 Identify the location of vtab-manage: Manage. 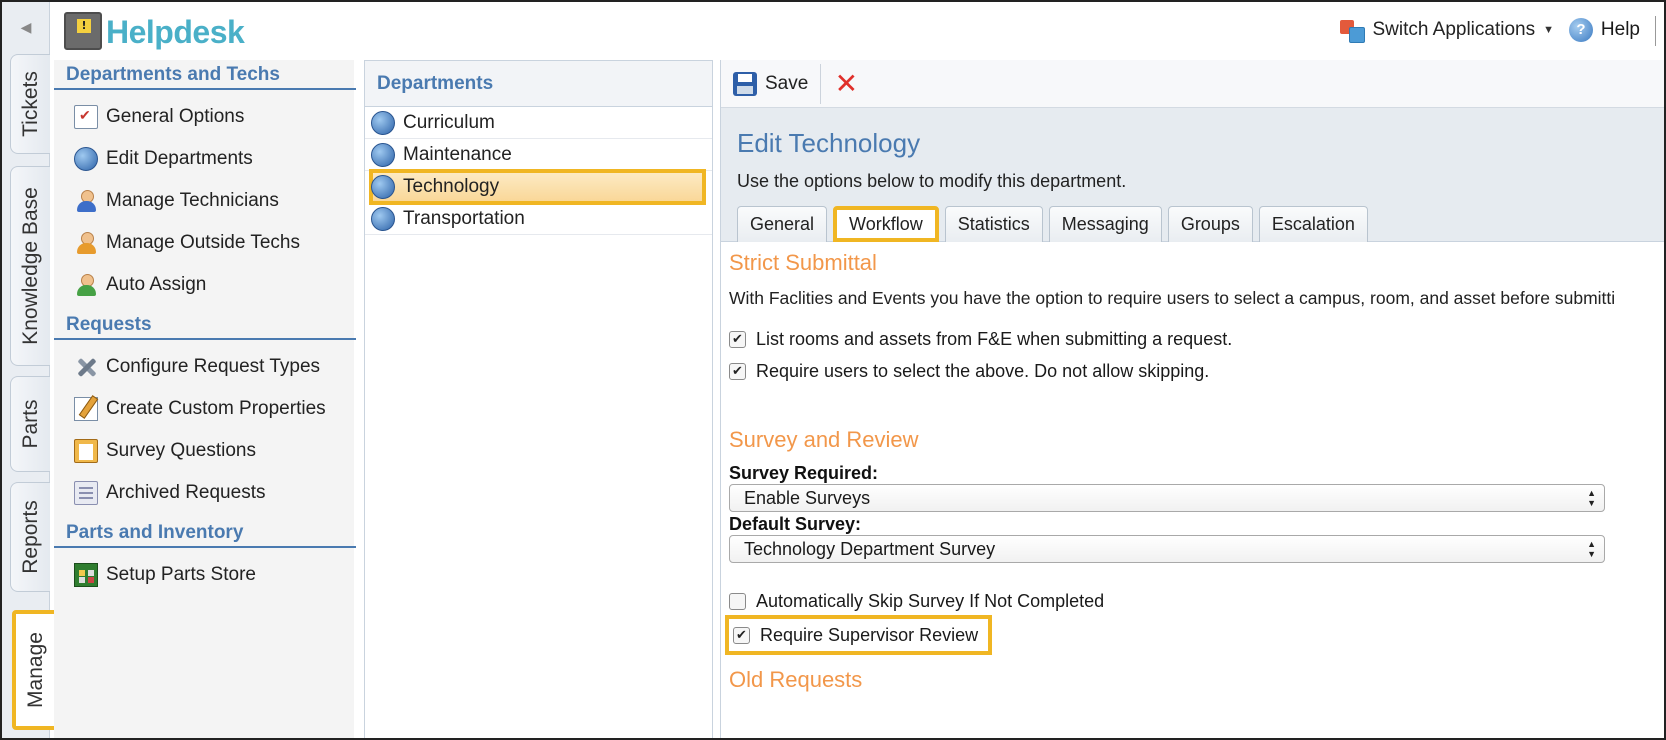
(36, 670).